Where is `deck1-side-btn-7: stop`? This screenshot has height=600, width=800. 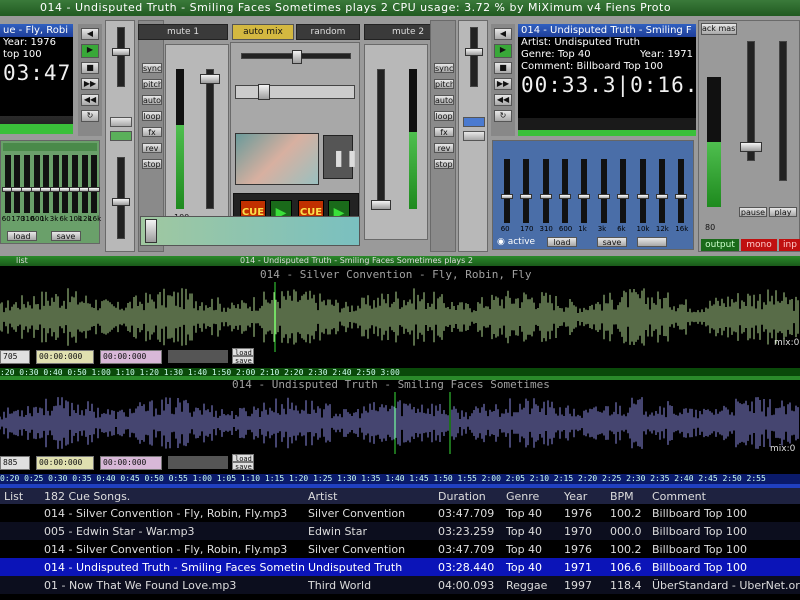
deck1-side-btn-7: stop is located at coordinates (152, 164).